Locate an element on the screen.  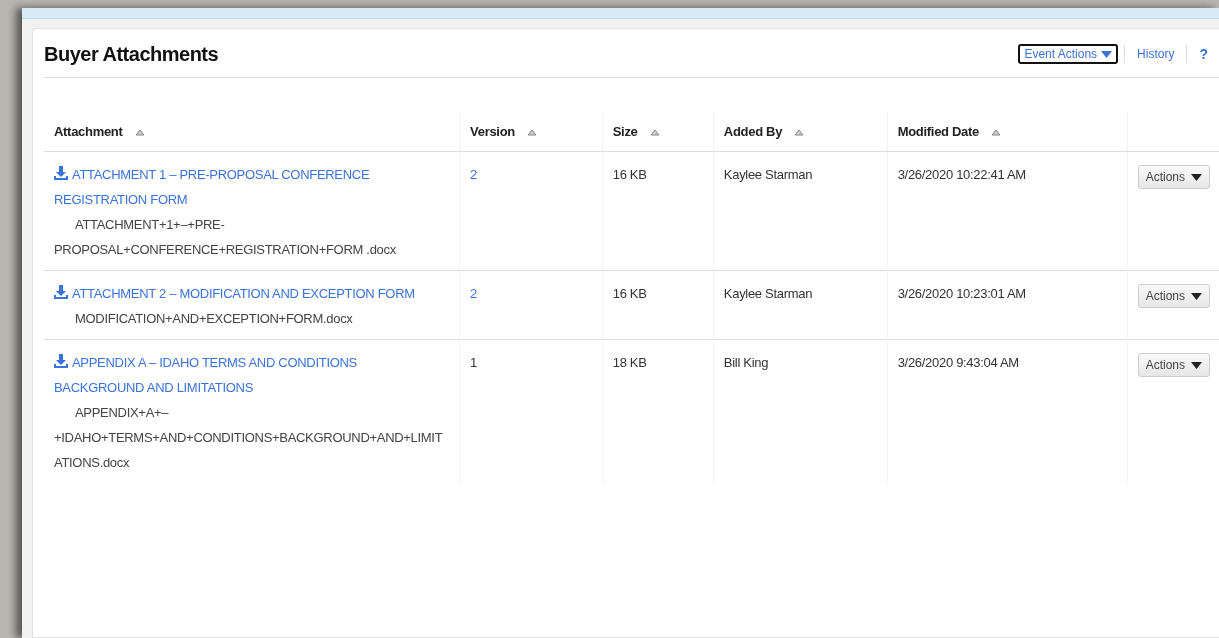
column-header: Size is located at coordinates (625, 131).